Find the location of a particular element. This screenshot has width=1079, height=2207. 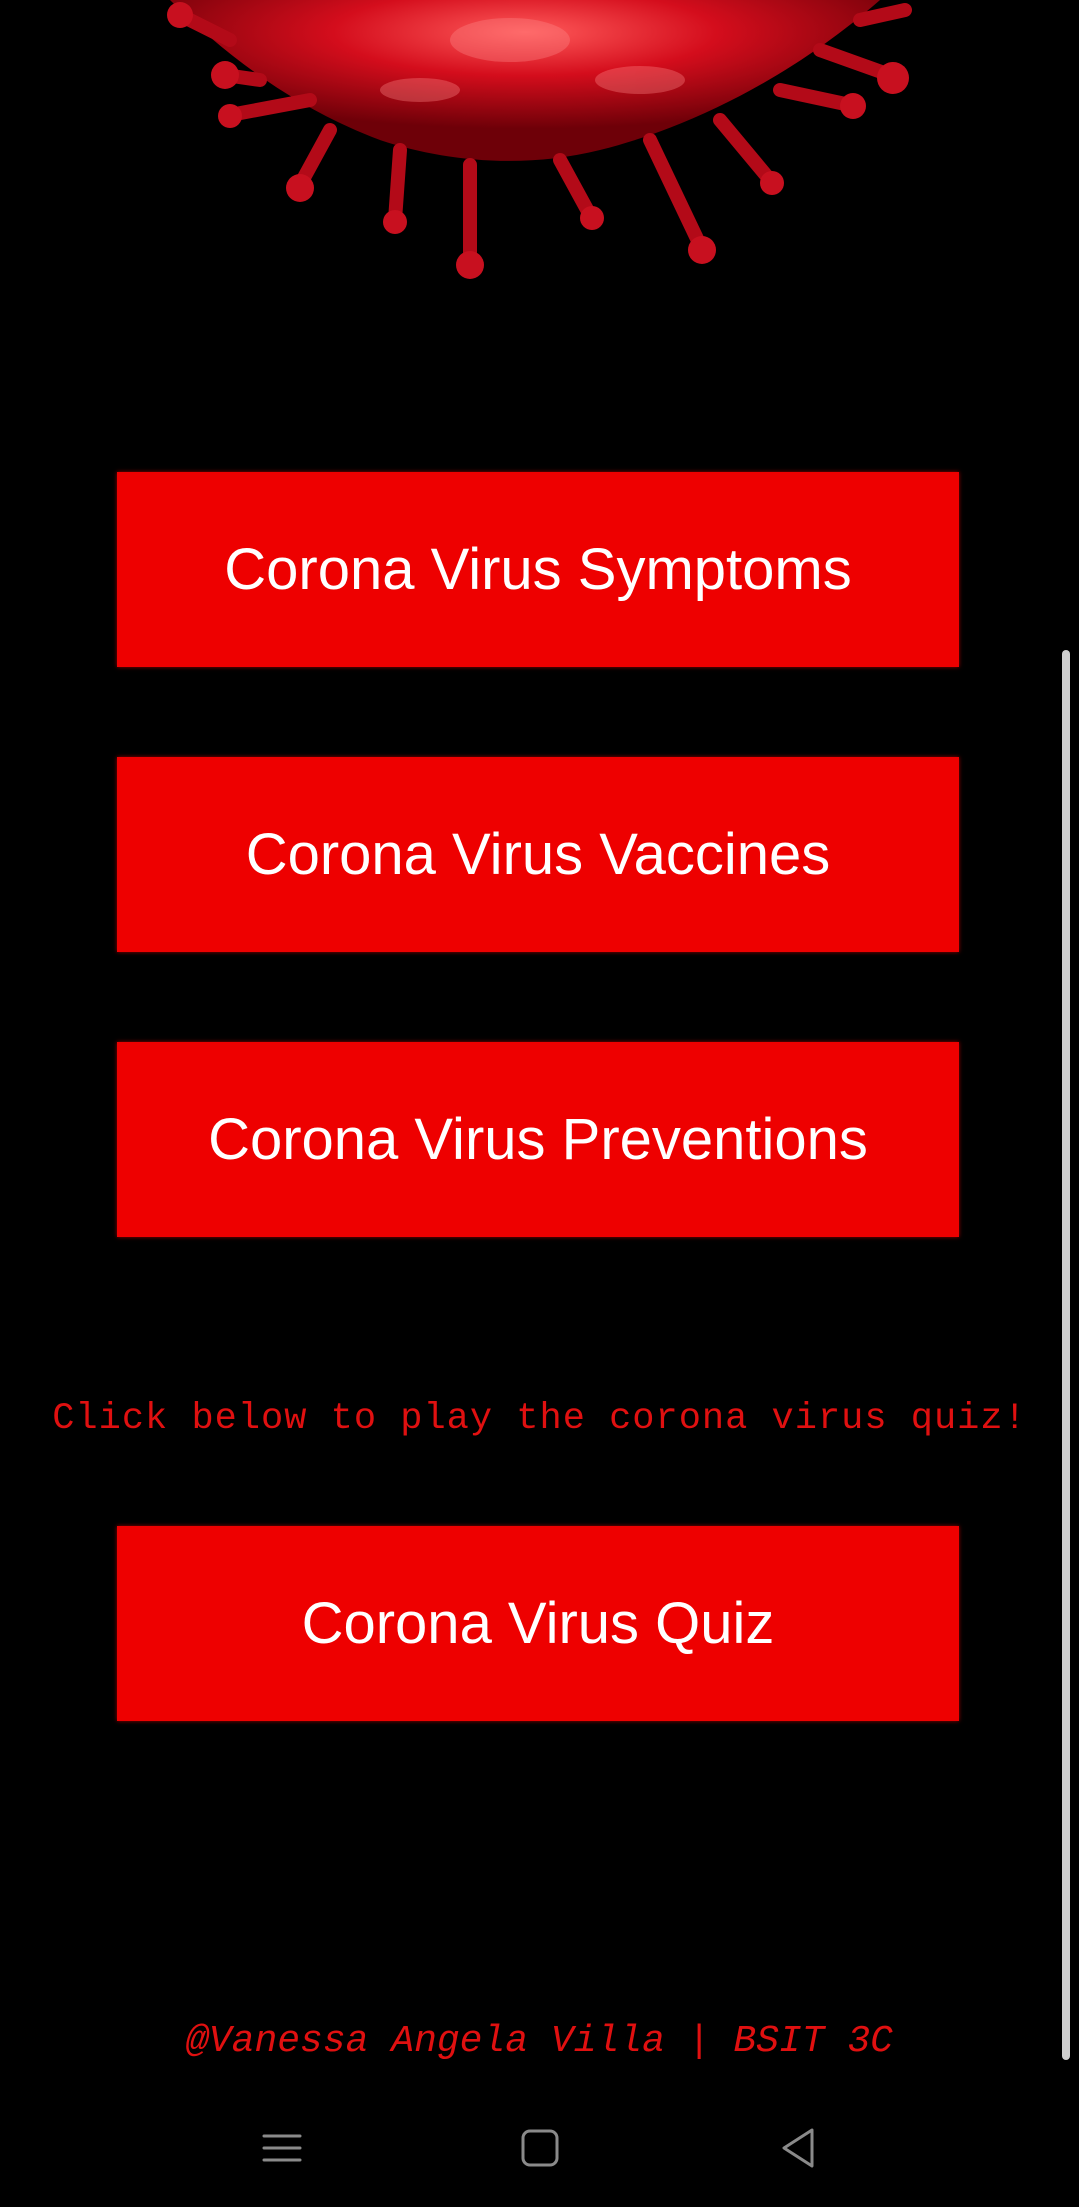

back-icon is located at coordinates (798, 2148).